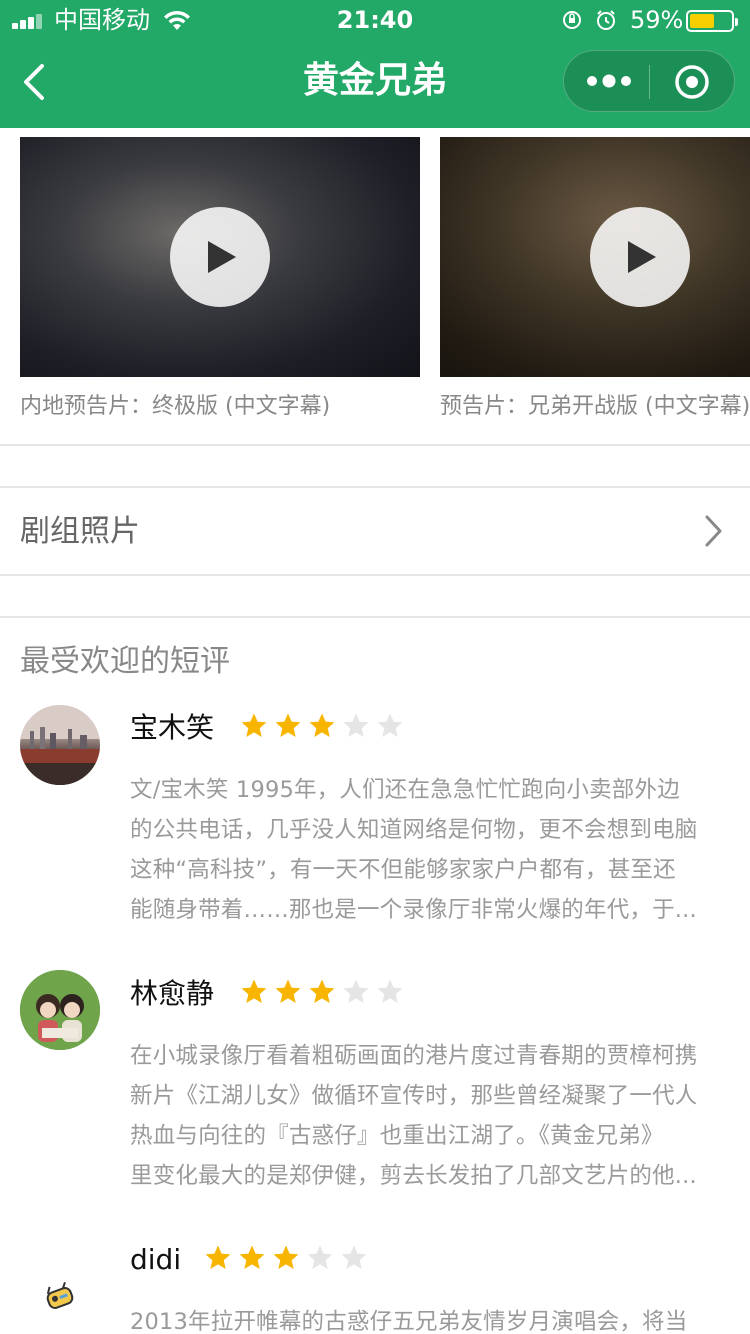 This screenshot has width=750, height=1334. Describe the element at coordinates (414, 1096) in the screenshot. I see `review-line: 新片《江湖儿女》做循环宣传时，那些曾经凝聚了一代人` at that location.